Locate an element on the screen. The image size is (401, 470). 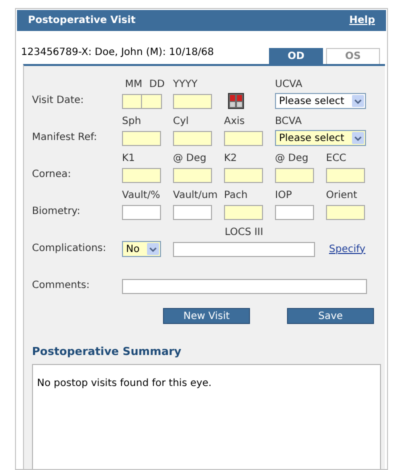
column-header: Pach is located at coordinates (236, 195).